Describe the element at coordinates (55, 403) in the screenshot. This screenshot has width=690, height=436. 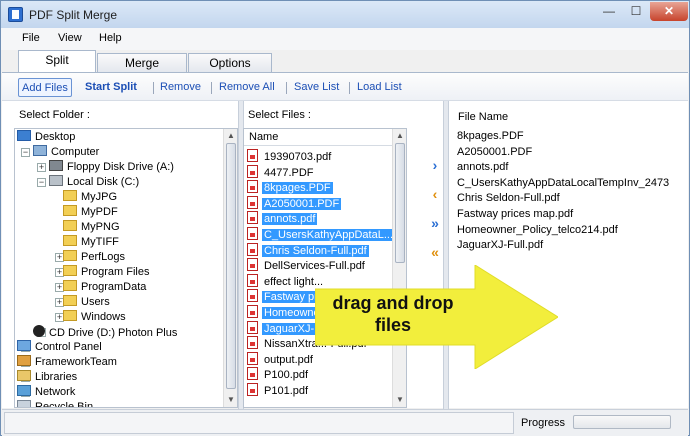
I see `tree-item: Recycle Bin` at that location.